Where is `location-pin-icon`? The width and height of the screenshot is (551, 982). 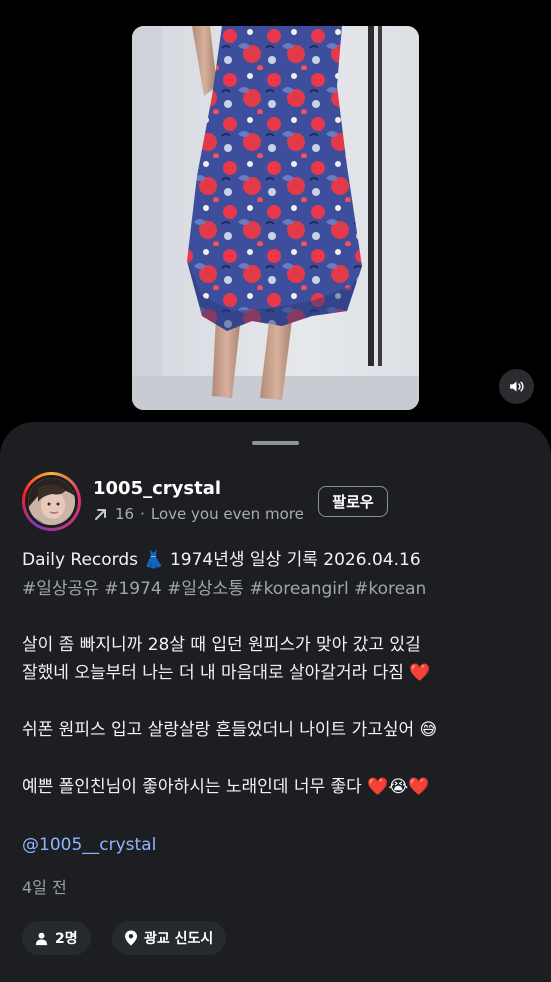
location-pin-icon is located at coordinates (131, 938).